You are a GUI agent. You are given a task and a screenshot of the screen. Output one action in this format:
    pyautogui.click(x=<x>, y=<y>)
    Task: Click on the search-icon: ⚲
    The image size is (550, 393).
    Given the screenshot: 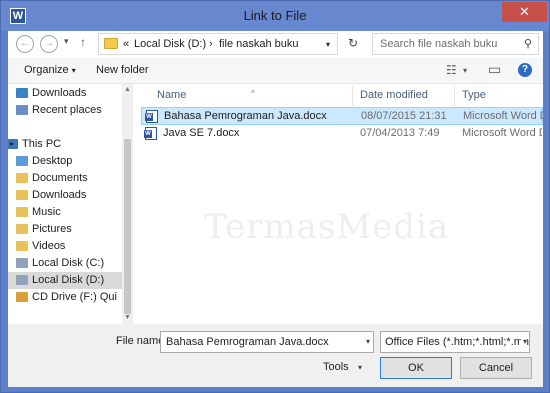 What is the action you would take?
    pyautogui.click(x=528, y=43)
    